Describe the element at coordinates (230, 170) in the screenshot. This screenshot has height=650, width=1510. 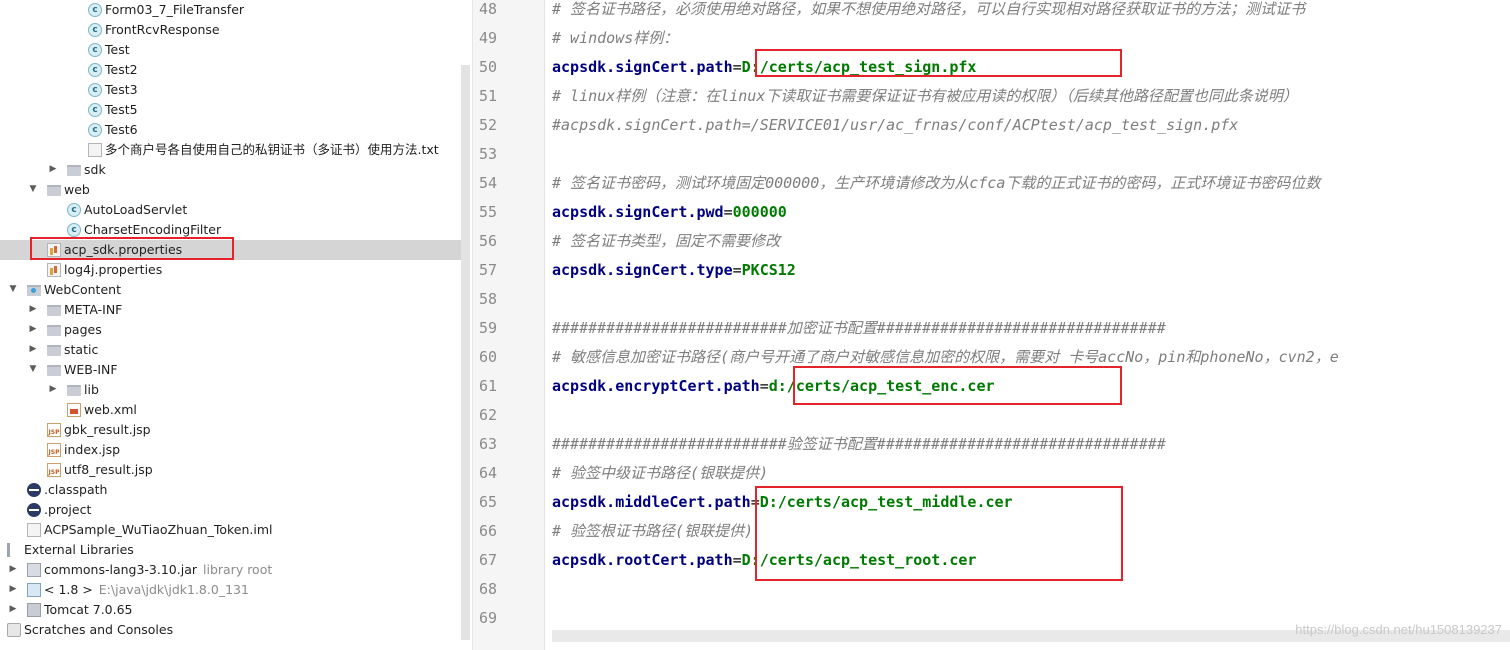
I see `tree-item: ▶ sdk` at that location.